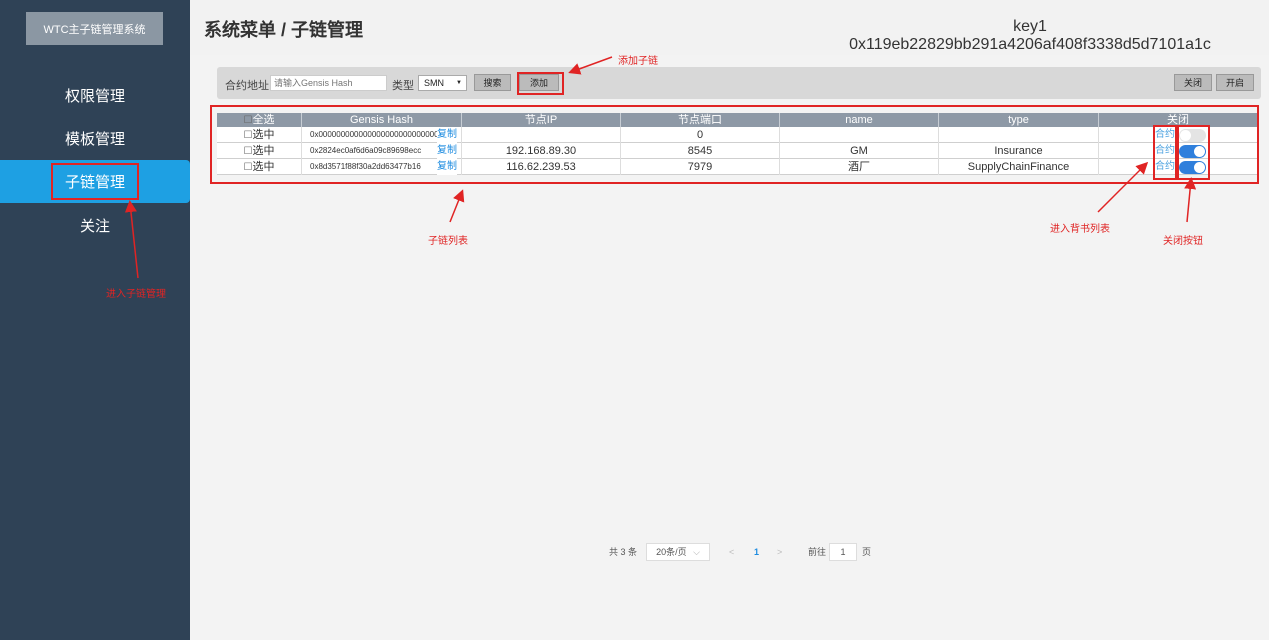 Image resolution: width=1269 pixels, height=640 pixels. What do you see at coordinates (696, 552) in the screenshot?
I see `chevron-down-icon: ⌵` at bounding box center [696, 552].